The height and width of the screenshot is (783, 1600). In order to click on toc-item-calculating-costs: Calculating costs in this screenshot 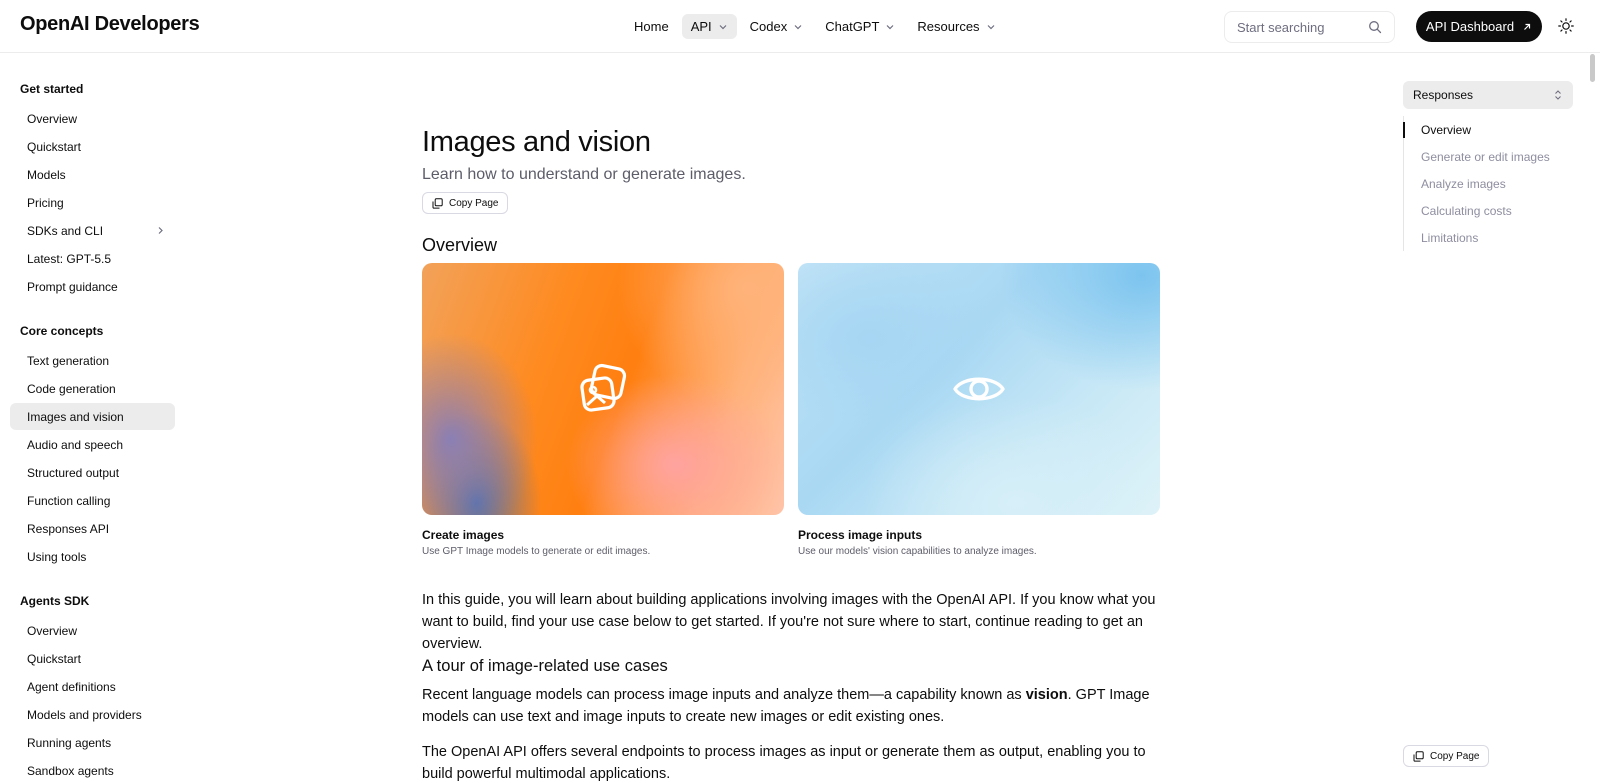, I will do `click(1488, 210)`.